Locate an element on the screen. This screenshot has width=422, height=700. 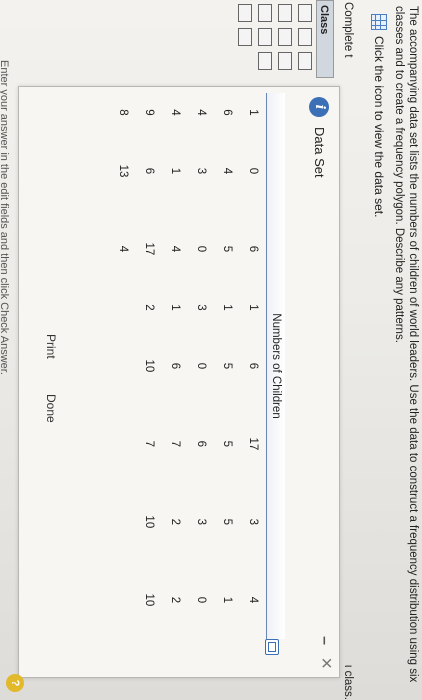
view-data-link: Click the icon to view the data set. is located at coordinates (379, 126).